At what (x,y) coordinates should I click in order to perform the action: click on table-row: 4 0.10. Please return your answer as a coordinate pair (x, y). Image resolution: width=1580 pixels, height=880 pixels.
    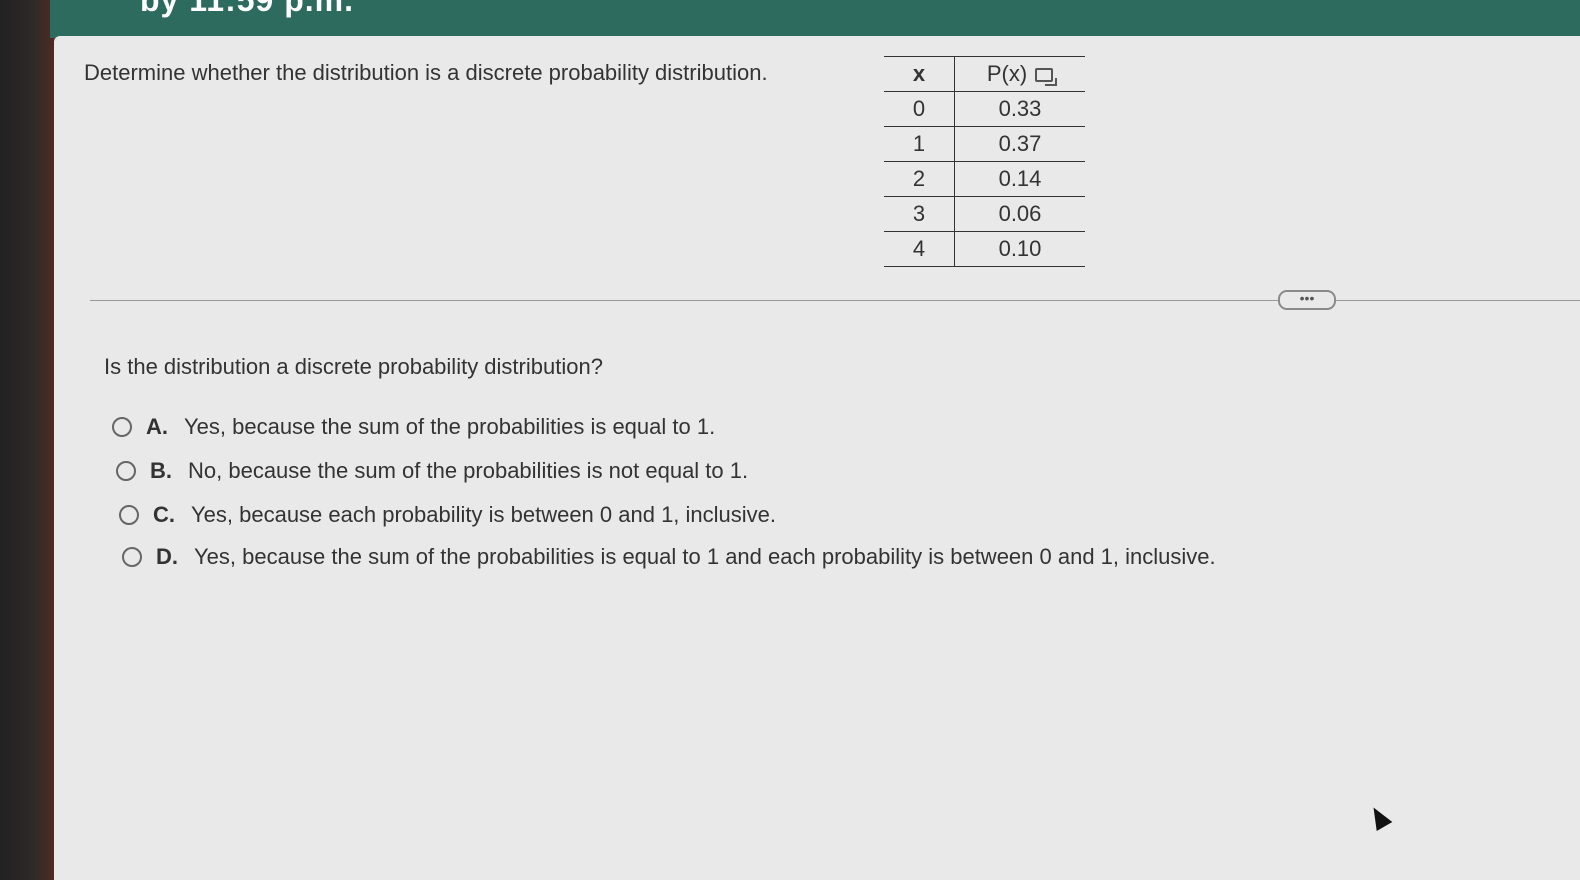
    Looking at the image, I should click on (984, 249).